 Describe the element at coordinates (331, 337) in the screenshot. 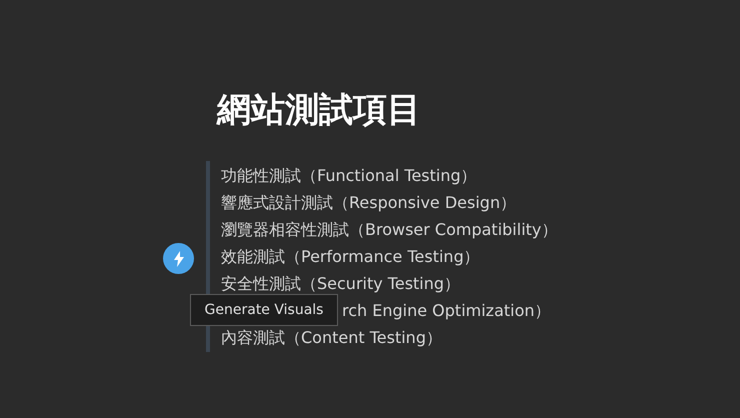

I see `list-item: 內容測試（Content Testing）` at that location.